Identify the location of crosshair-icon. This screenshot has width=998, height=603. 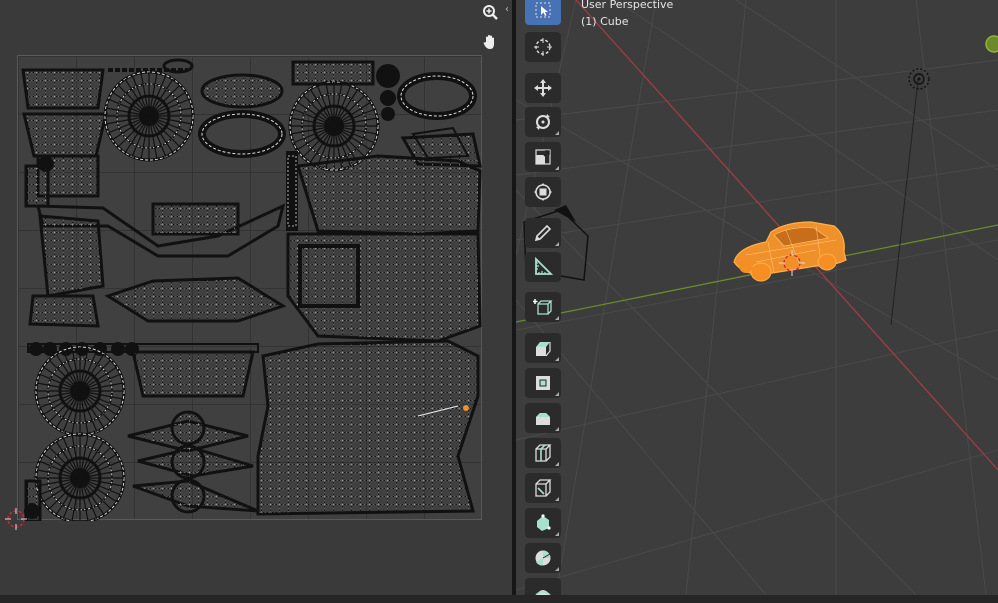
(543, 47).